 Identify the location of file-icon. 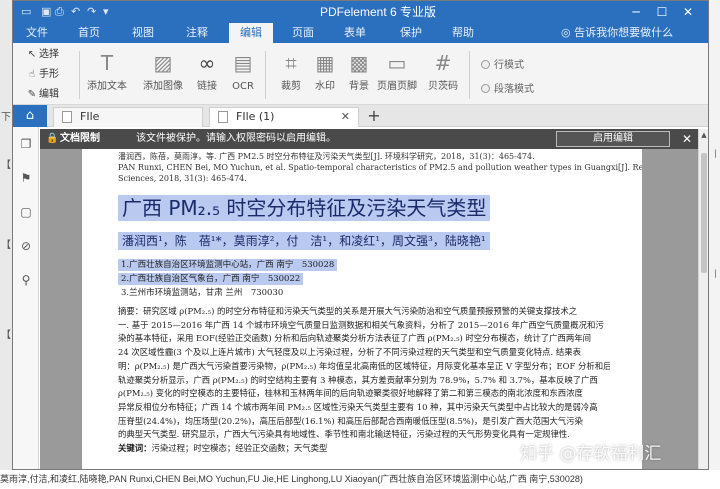
(67, 117).